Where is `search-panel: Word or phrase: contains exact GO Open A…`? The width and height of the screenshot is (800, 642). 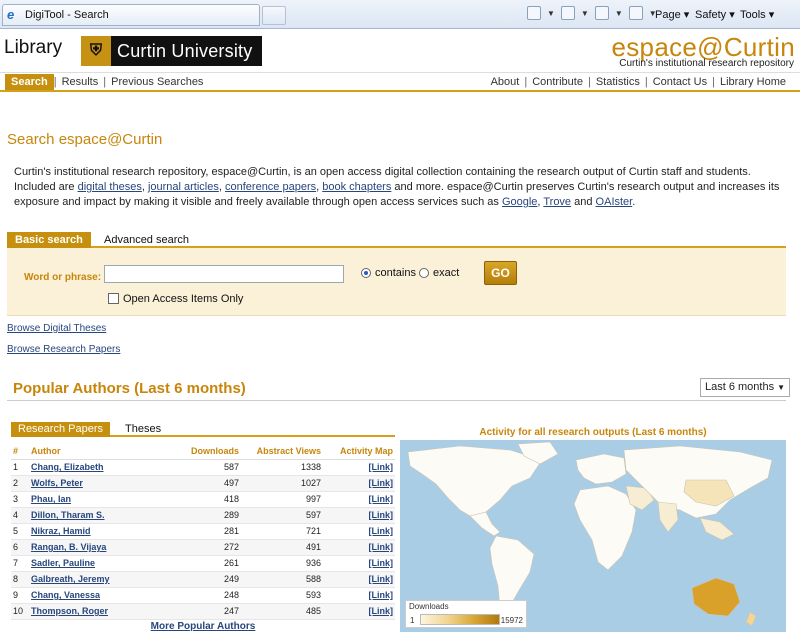 search-panel: Word or phrase: contains exact GO Open A… is located at coordinates (396, 282).